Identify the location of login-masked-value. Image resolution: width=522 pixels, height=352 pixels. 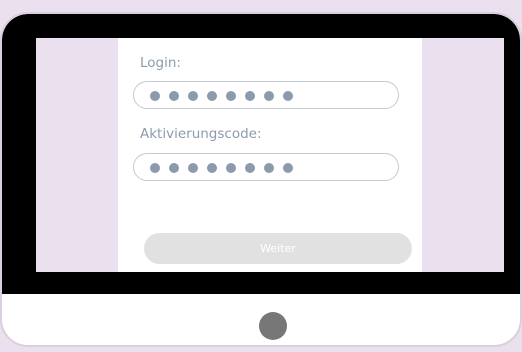
(221, 95).